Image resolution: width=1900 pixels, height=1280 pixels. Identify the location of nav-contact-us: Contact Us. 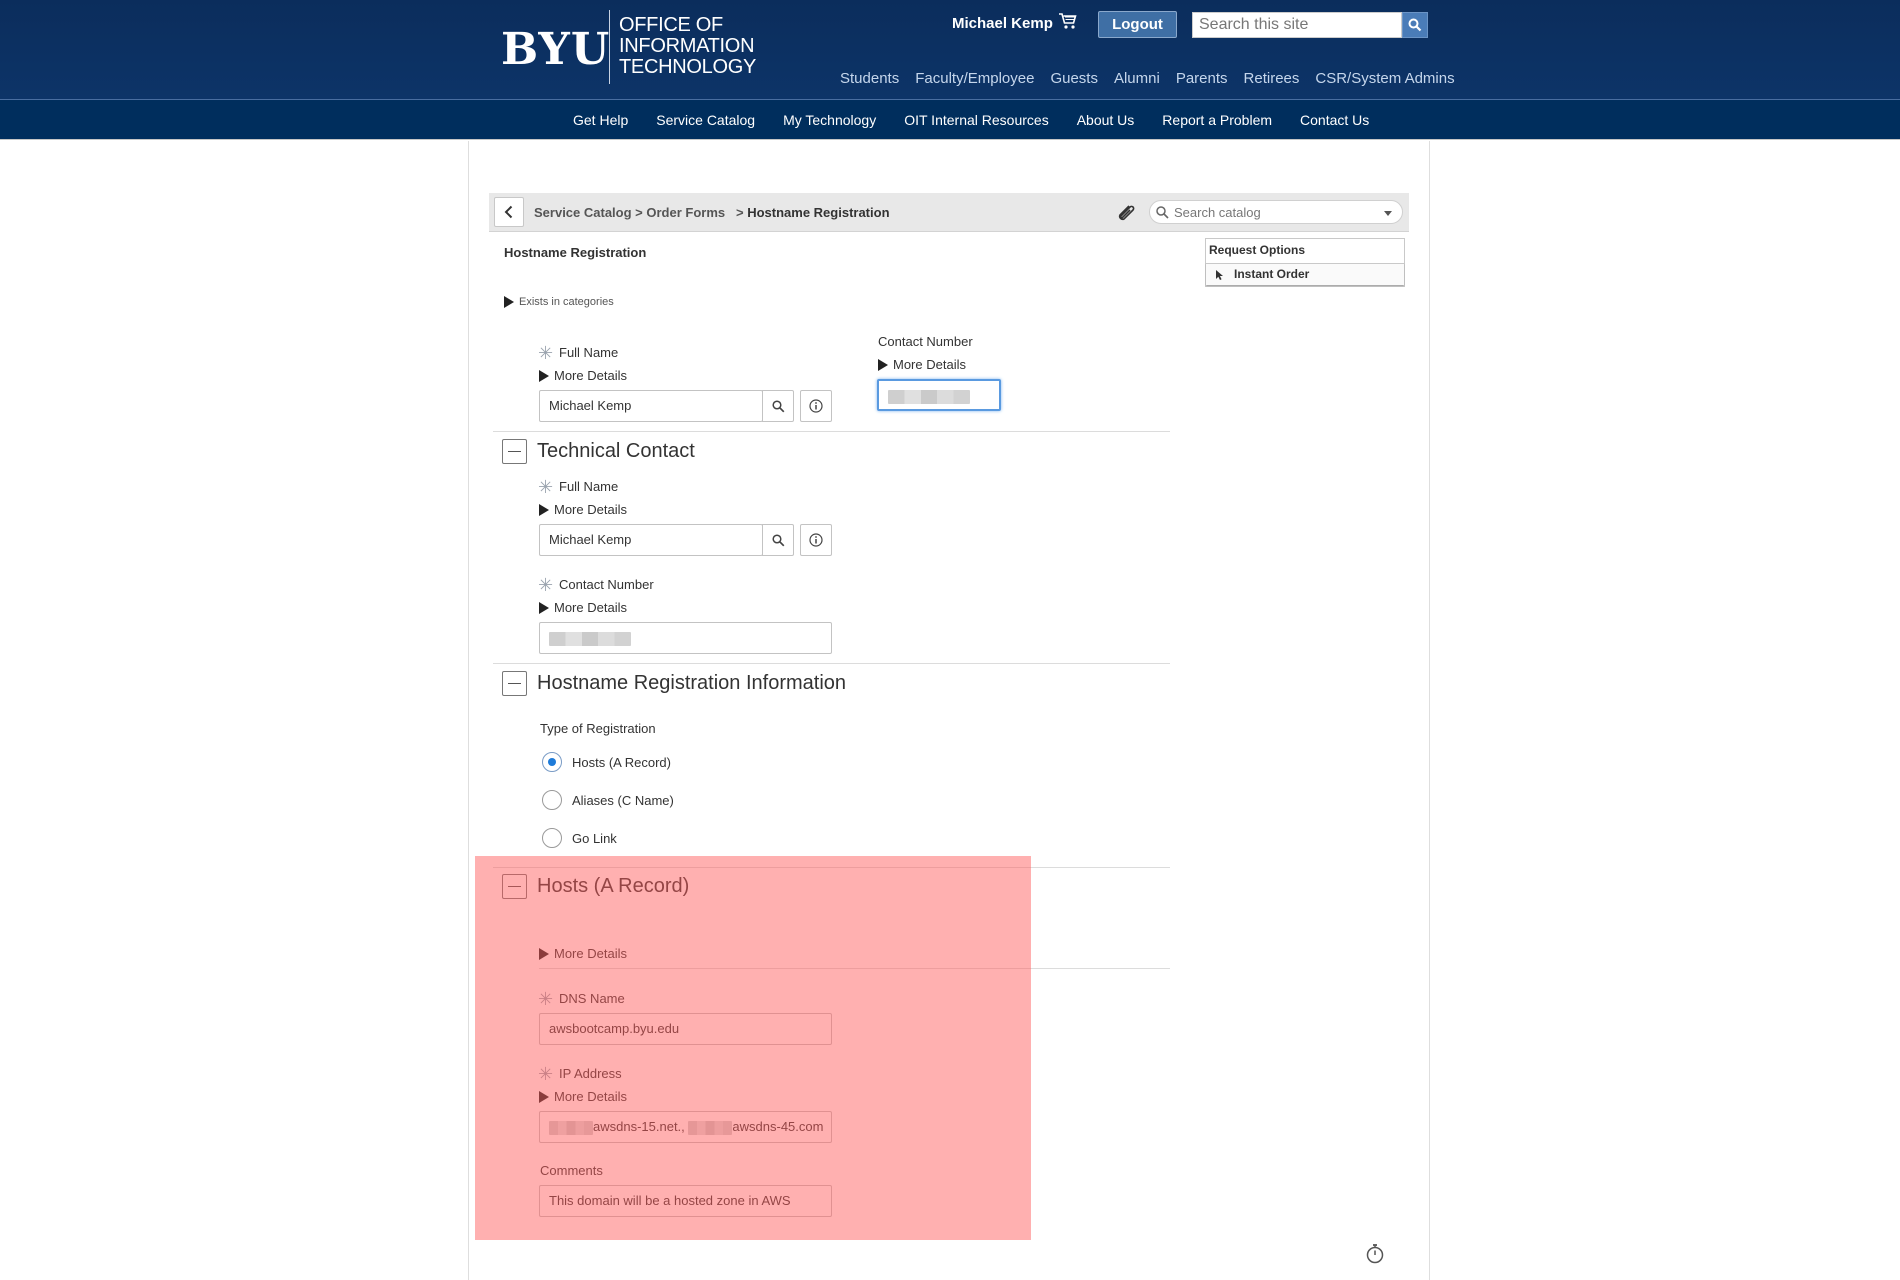
(1334, 120).